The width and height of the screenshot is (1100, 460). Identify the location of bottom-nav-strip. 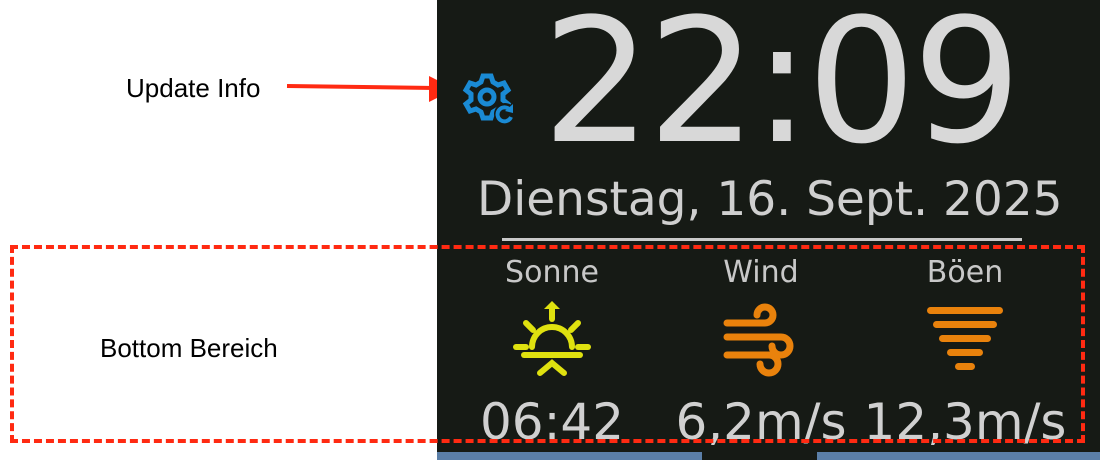
(768, 456).